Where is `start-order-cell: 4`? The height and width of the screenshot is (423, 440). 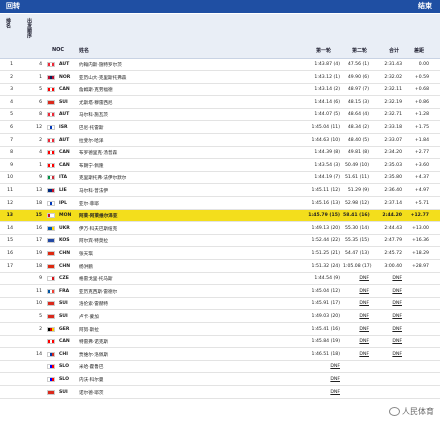 start-order-cell: 4 is located at coordinates (40, 64).